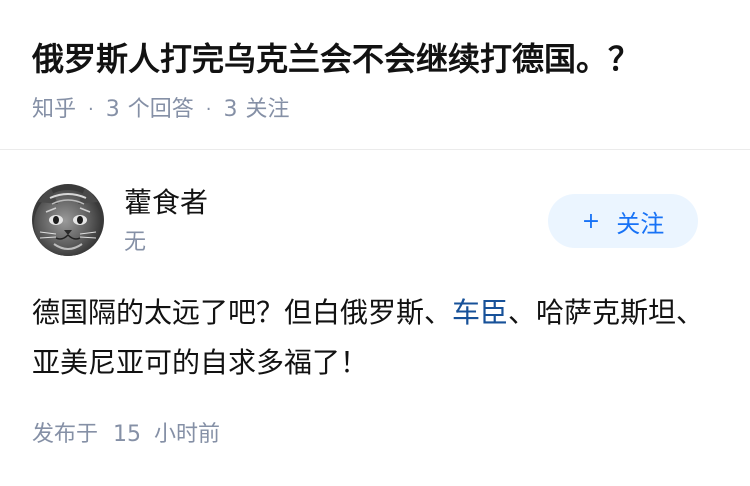 This screenshot has height=486, width=750. Describe the element at coordinates (591, 221) in the screenshot. I see `plus-icon: +` at that location.